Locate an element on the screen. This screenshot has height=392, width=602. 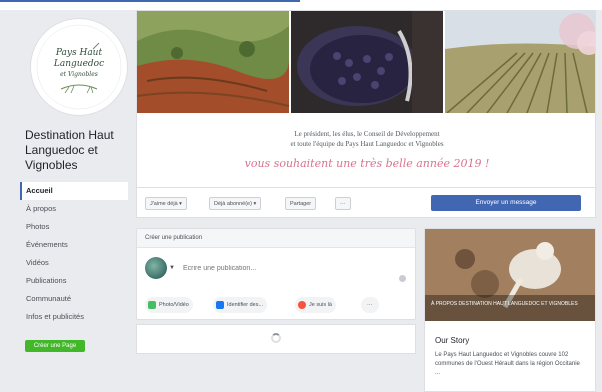
nav-about: À propos is located at coordinates (74, 209).